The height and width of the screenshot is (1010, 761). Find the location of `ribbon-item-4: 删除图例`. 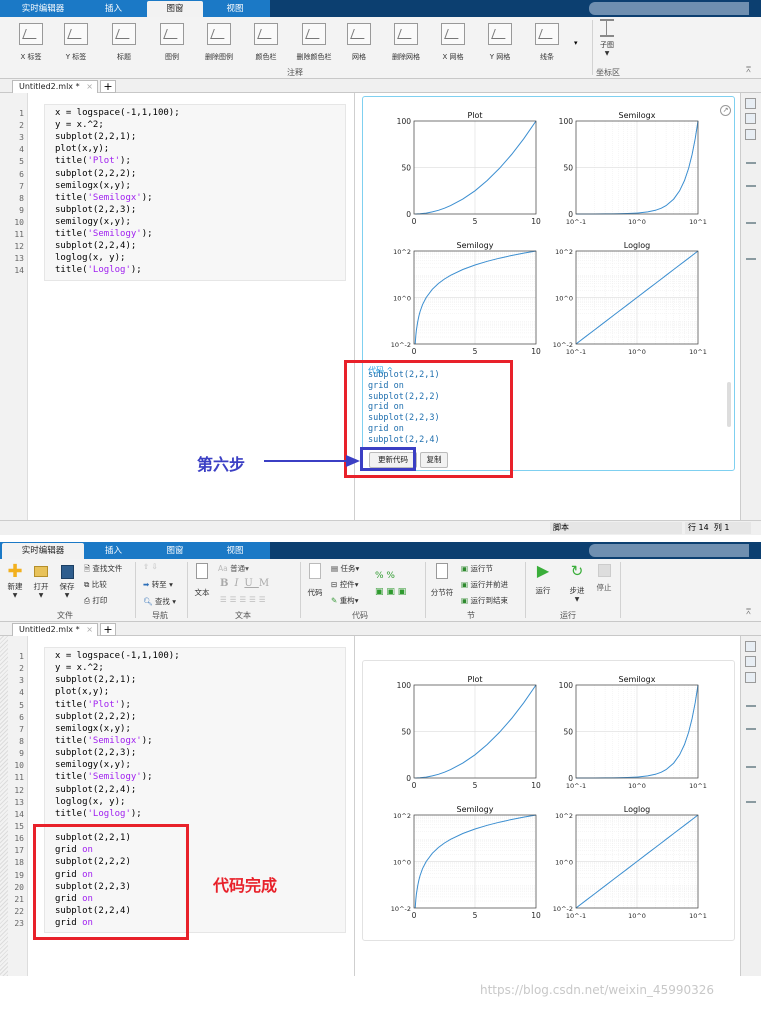

ribbon-item-4: 删除图例 is located at coordinates (219, 42).